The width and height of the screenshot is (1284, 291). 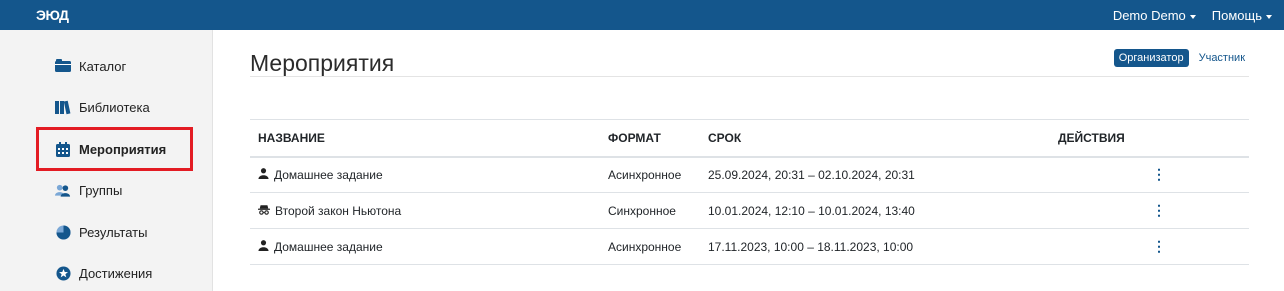 What do you see at coordinates (63, 273) in the screenshot?
I see `star-icon` at bounding box center [63, 273].